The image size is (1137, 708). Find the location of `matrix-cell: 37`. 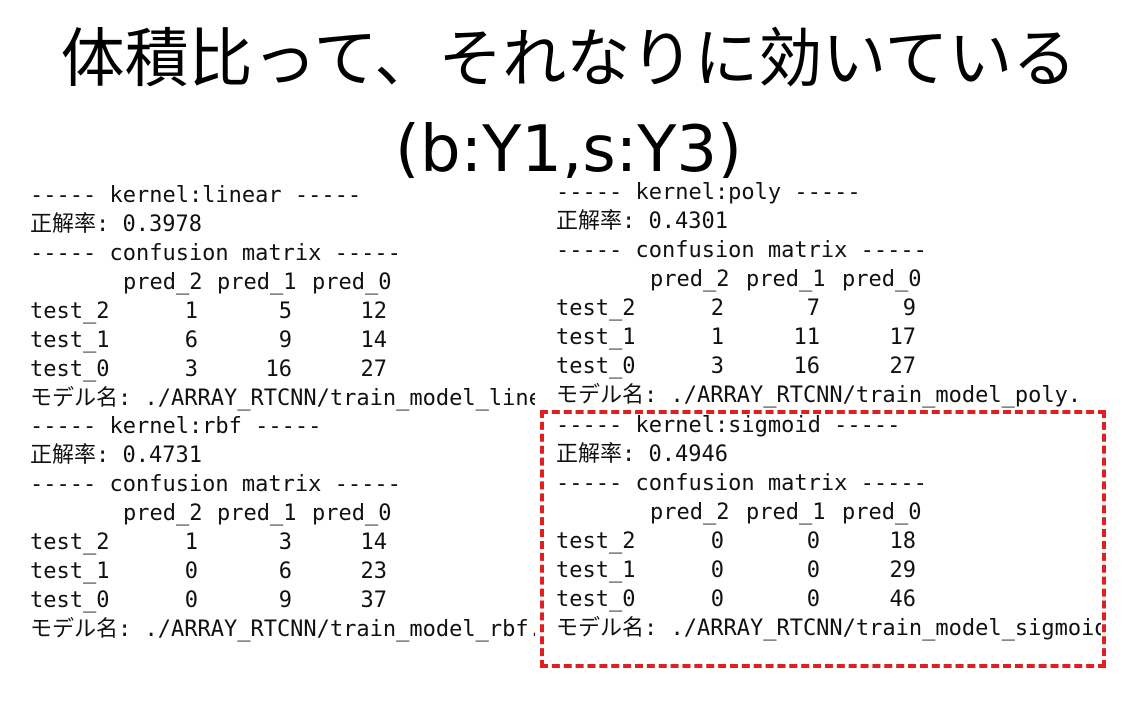

matrix-cell: 37 is located at coordinates (374, 600).